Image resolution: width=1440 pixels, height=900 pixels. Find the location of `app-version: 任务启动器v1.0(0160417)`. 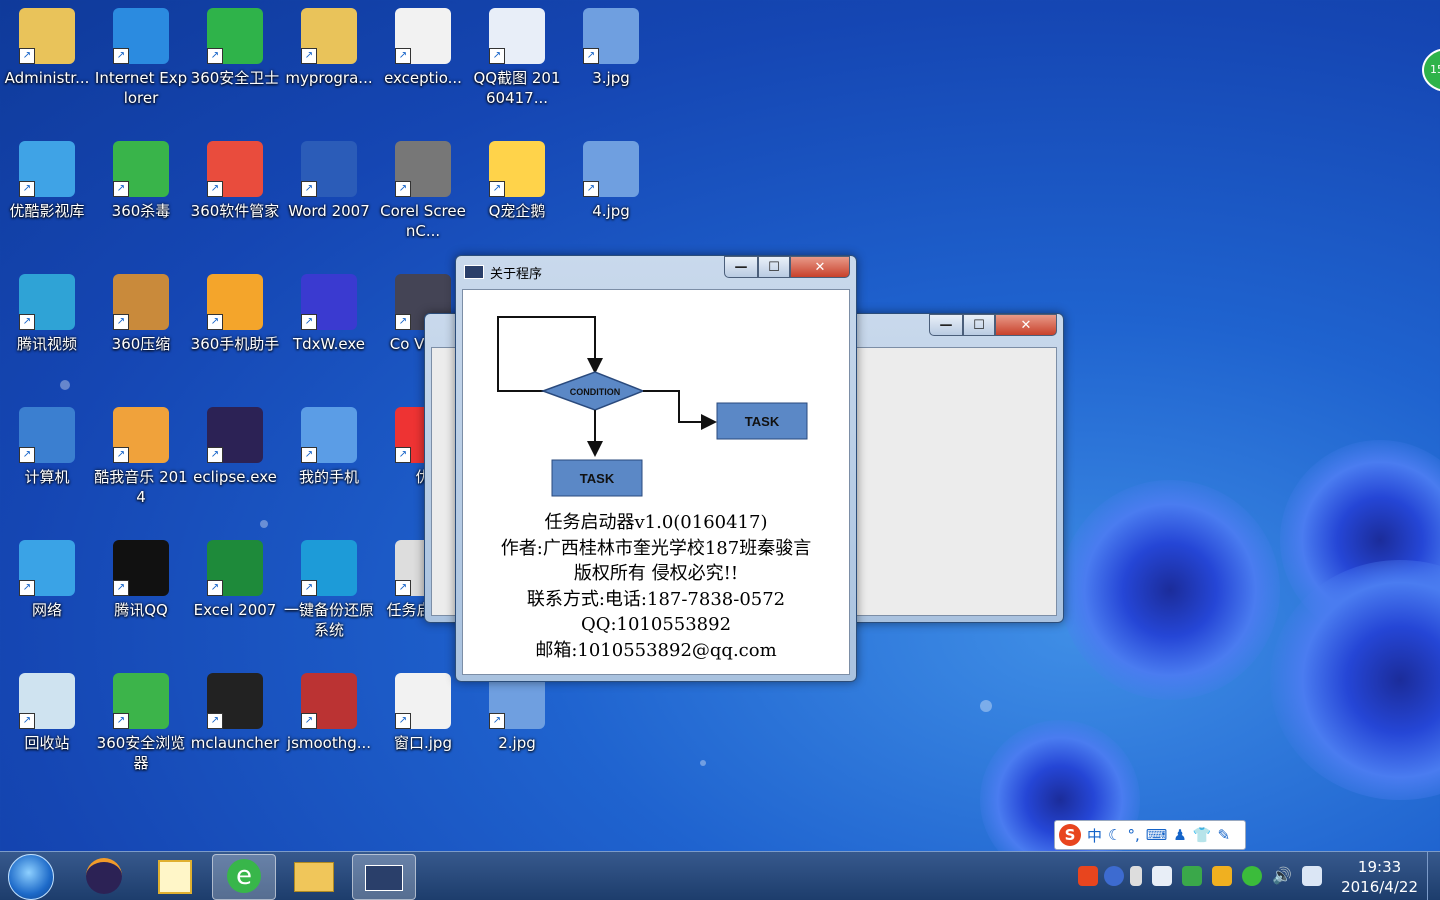

app-version: 任务启动器v1.0(0160417) is located at coordinates (656, 522).